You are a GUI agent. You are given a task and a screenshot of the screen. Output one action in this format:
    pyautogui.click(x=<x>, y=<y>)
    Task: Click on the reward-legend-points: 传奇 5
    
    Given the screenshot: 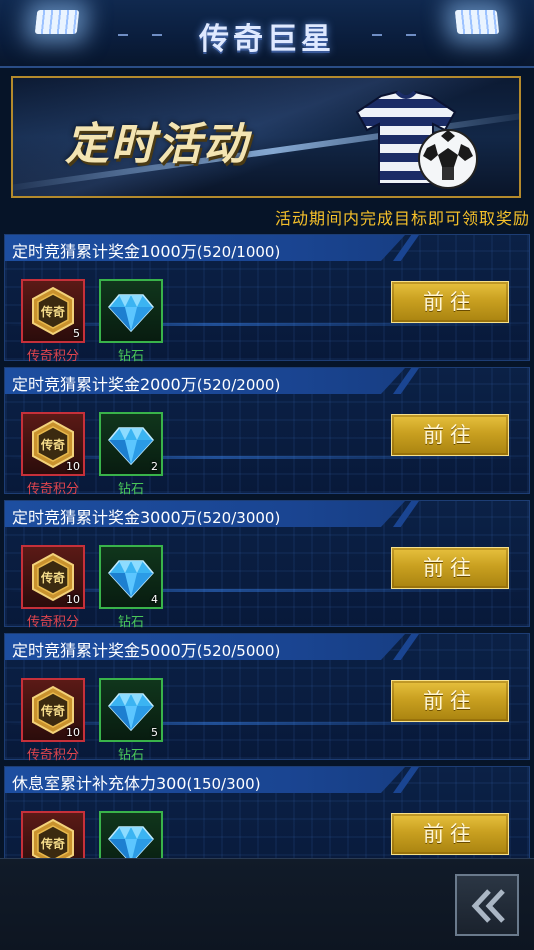 What is the action you would take?
    pyautogui.click(x=53, y=311)
    